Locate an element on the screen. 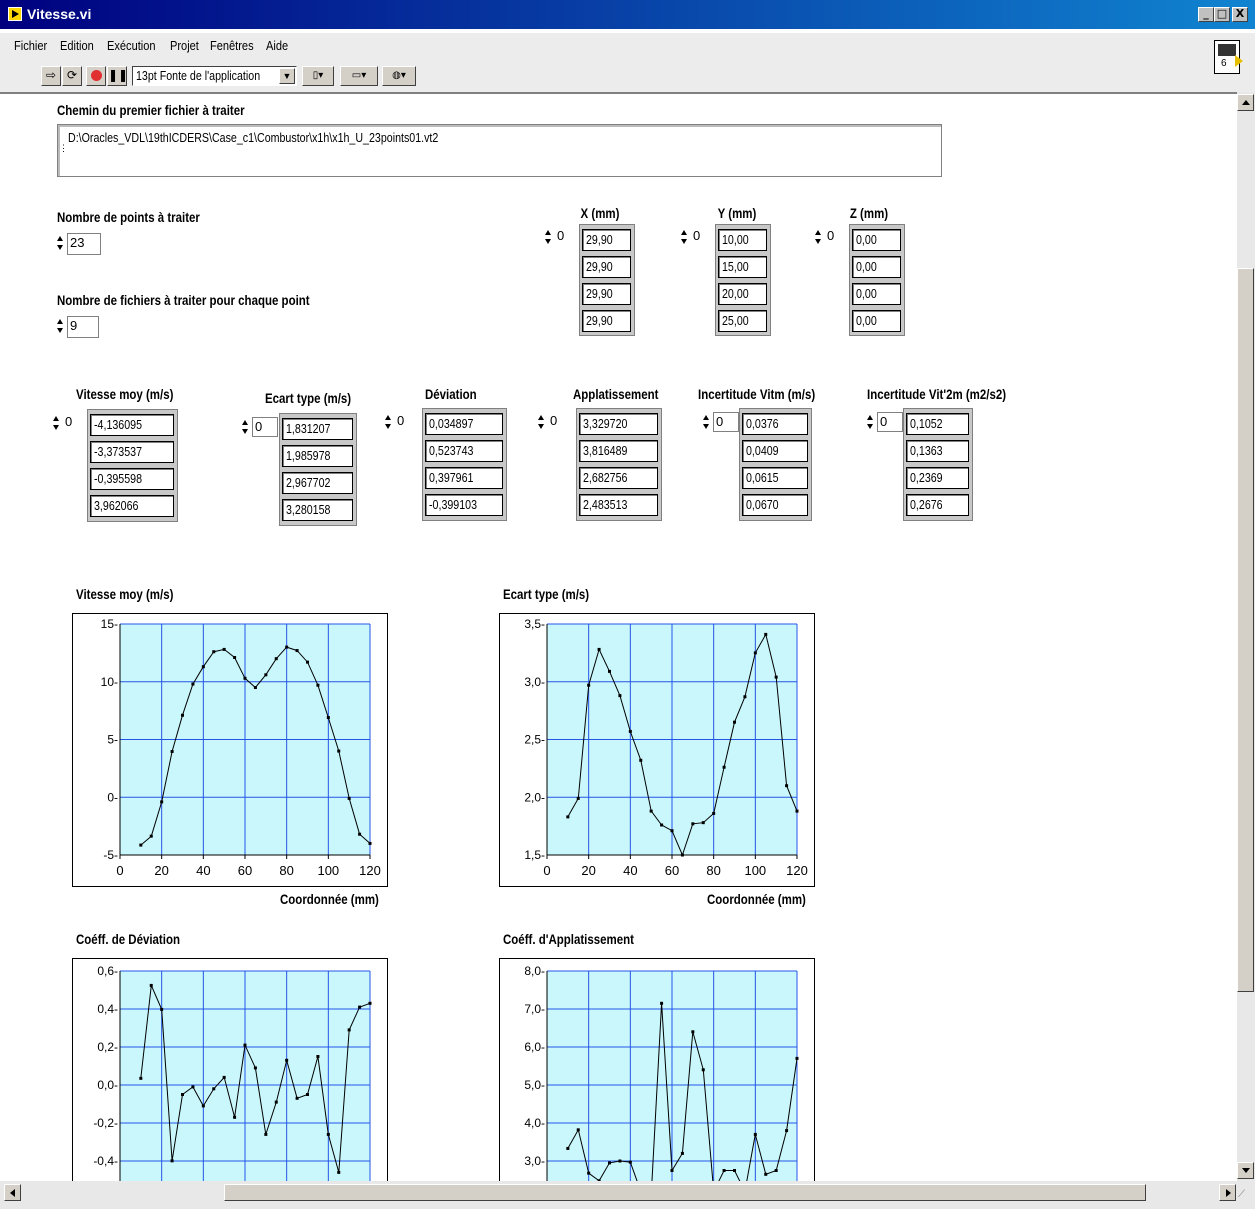 This screenshot has height=1209, width=1255. close-button: X is located at coordinates (1240, 14).